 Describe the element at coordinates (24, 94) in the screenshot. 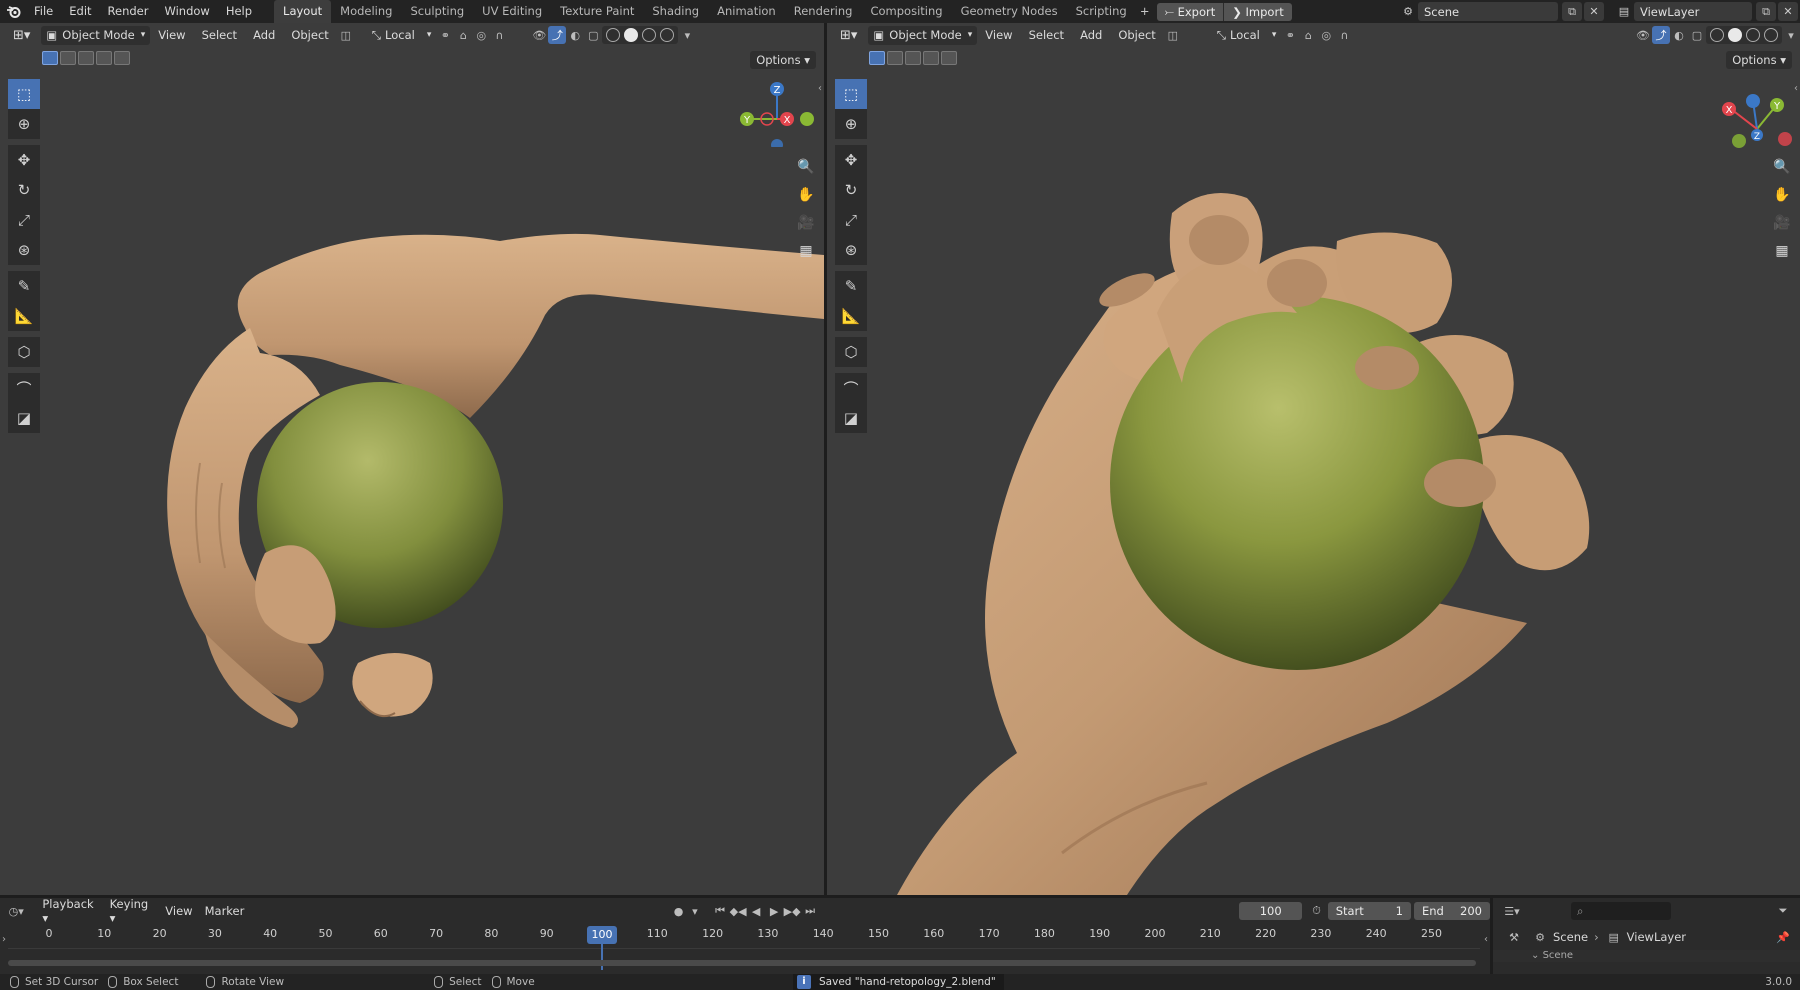

I see `select-box-tool-icon: ⬚` at that location.